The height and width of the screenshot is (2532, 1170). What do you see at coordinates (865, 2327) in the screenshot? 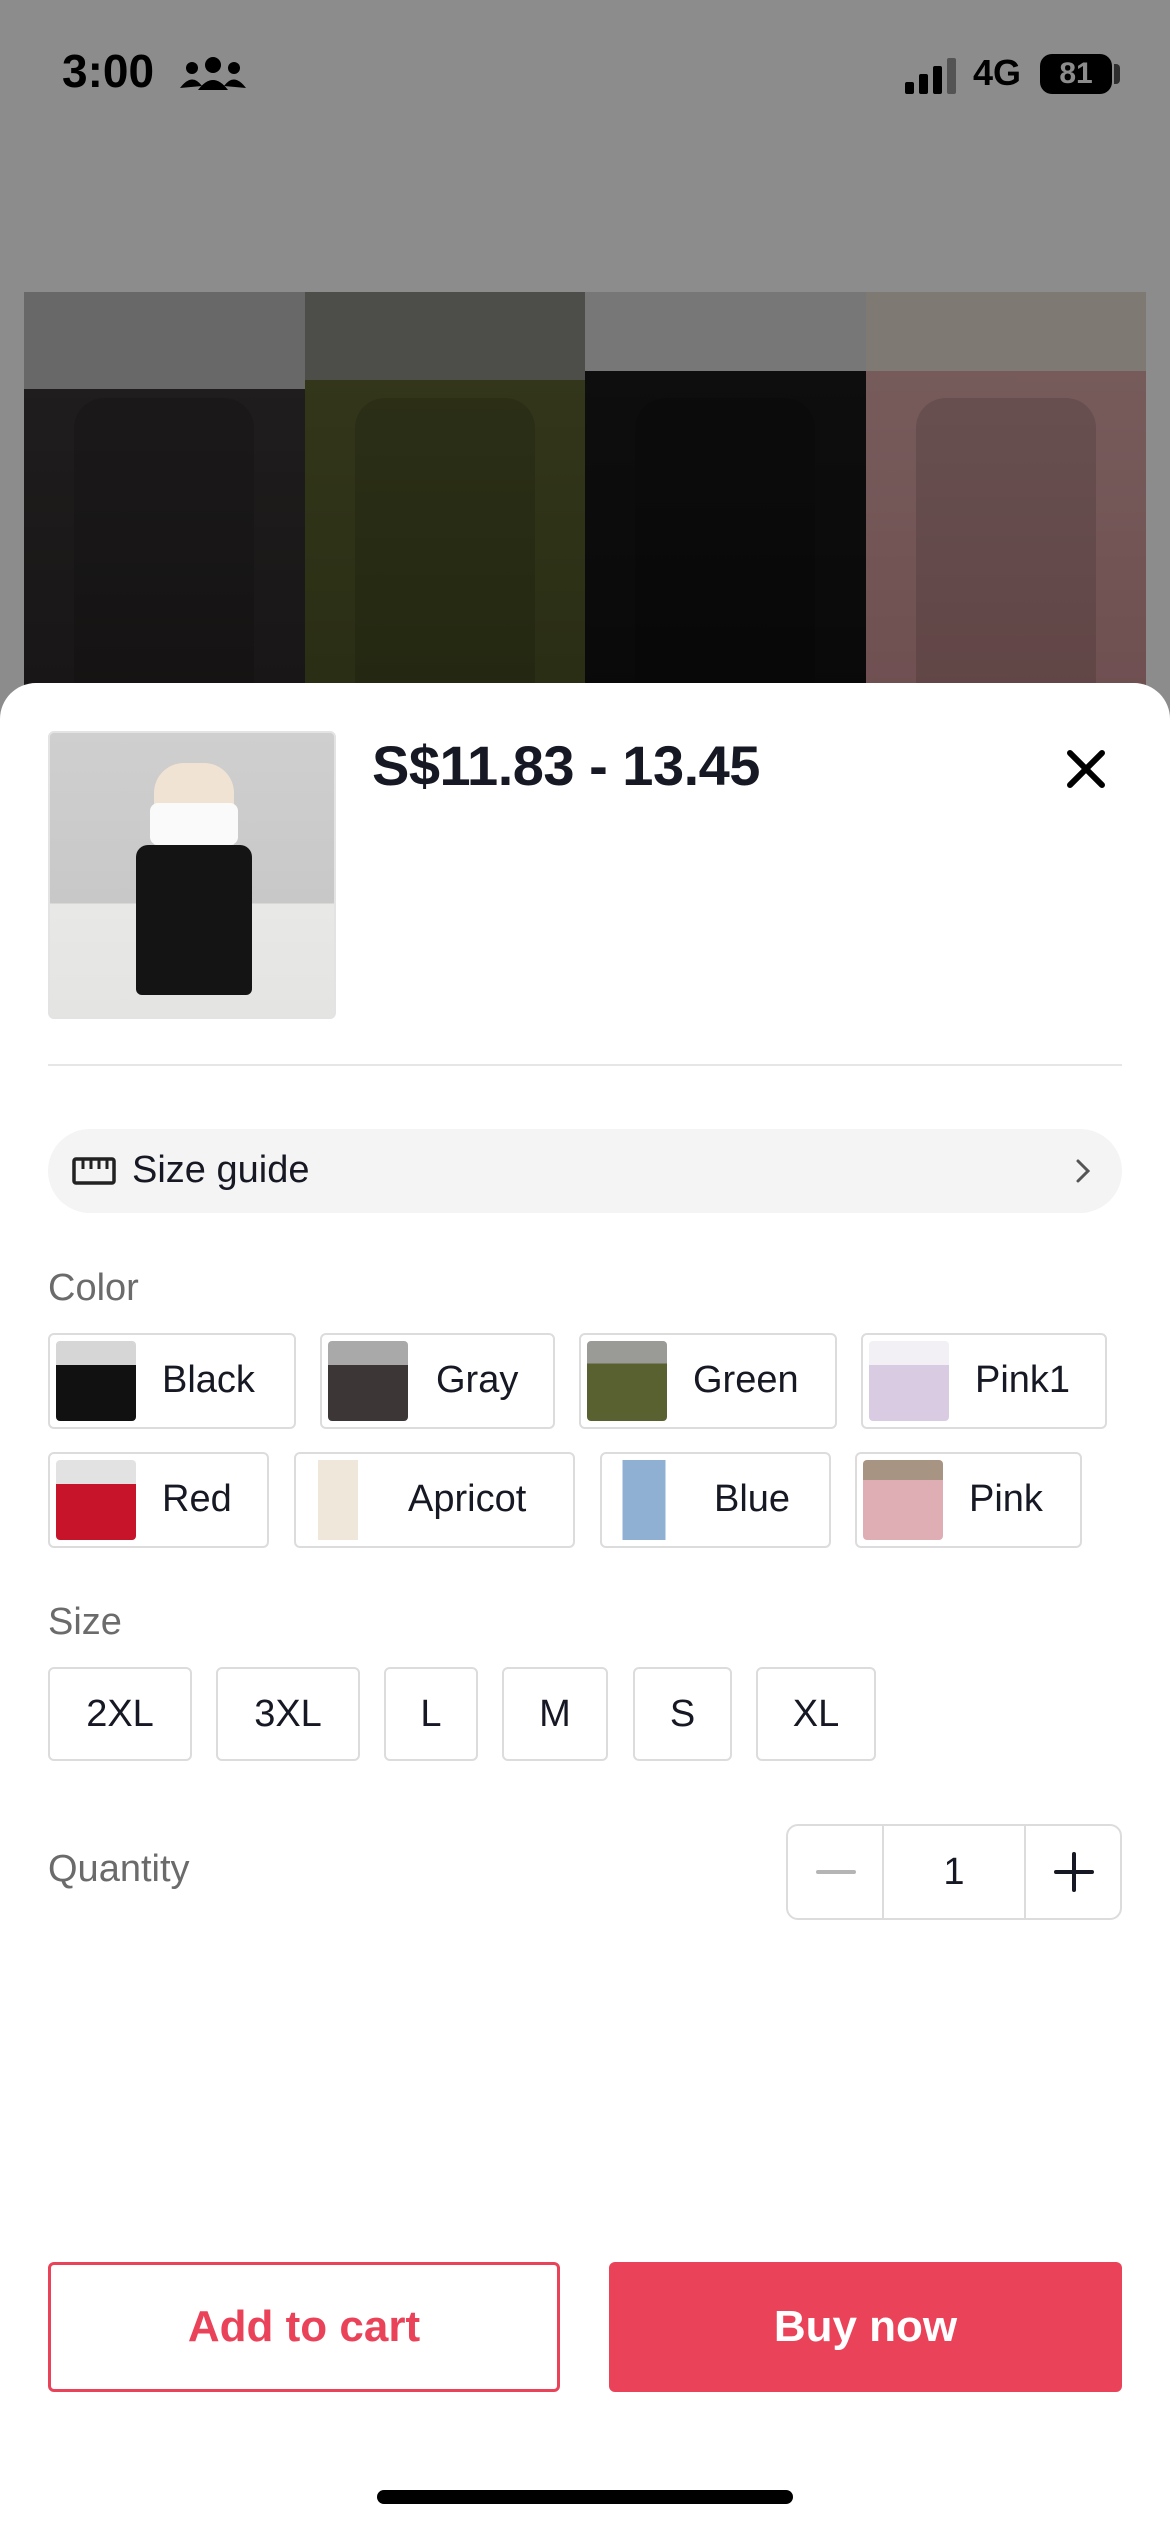
I see `buy-now-button: Buy now` at bounding box center [865, 2327].